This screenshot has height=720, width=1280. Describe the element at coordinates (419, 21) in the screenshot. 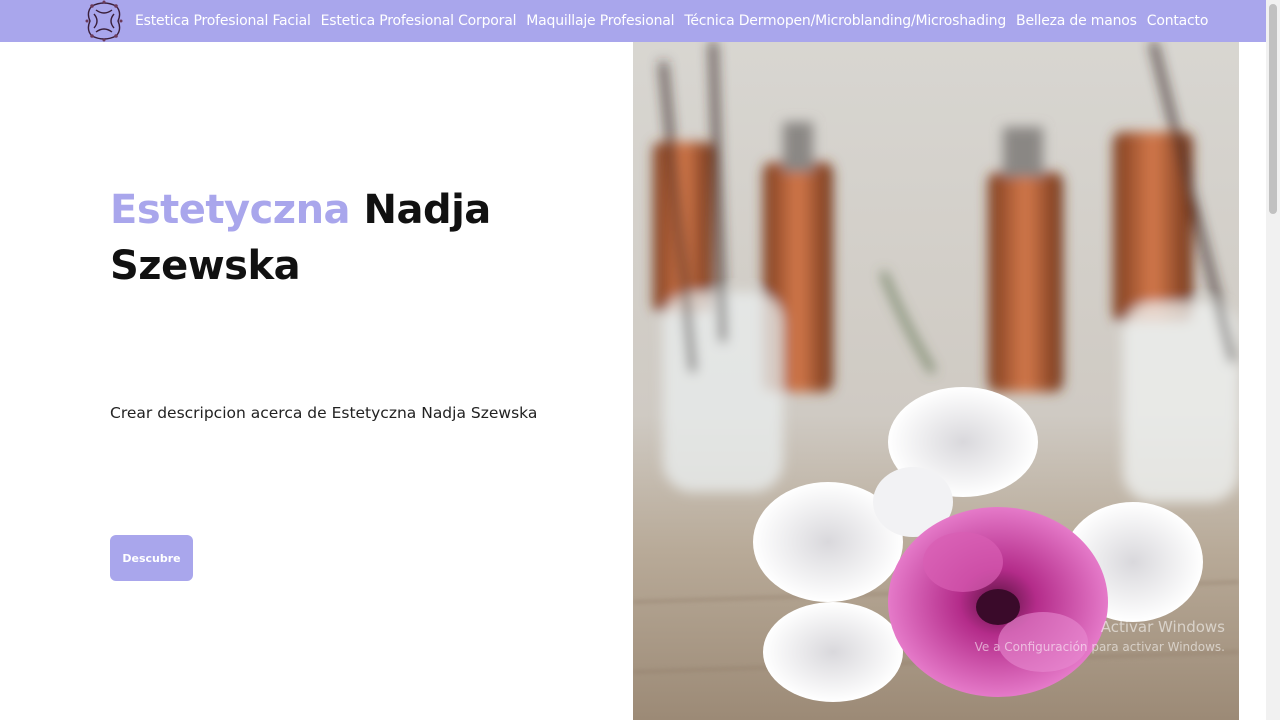

I see `nav-item-corporal: Estetica Profesional Corporal` at that location.